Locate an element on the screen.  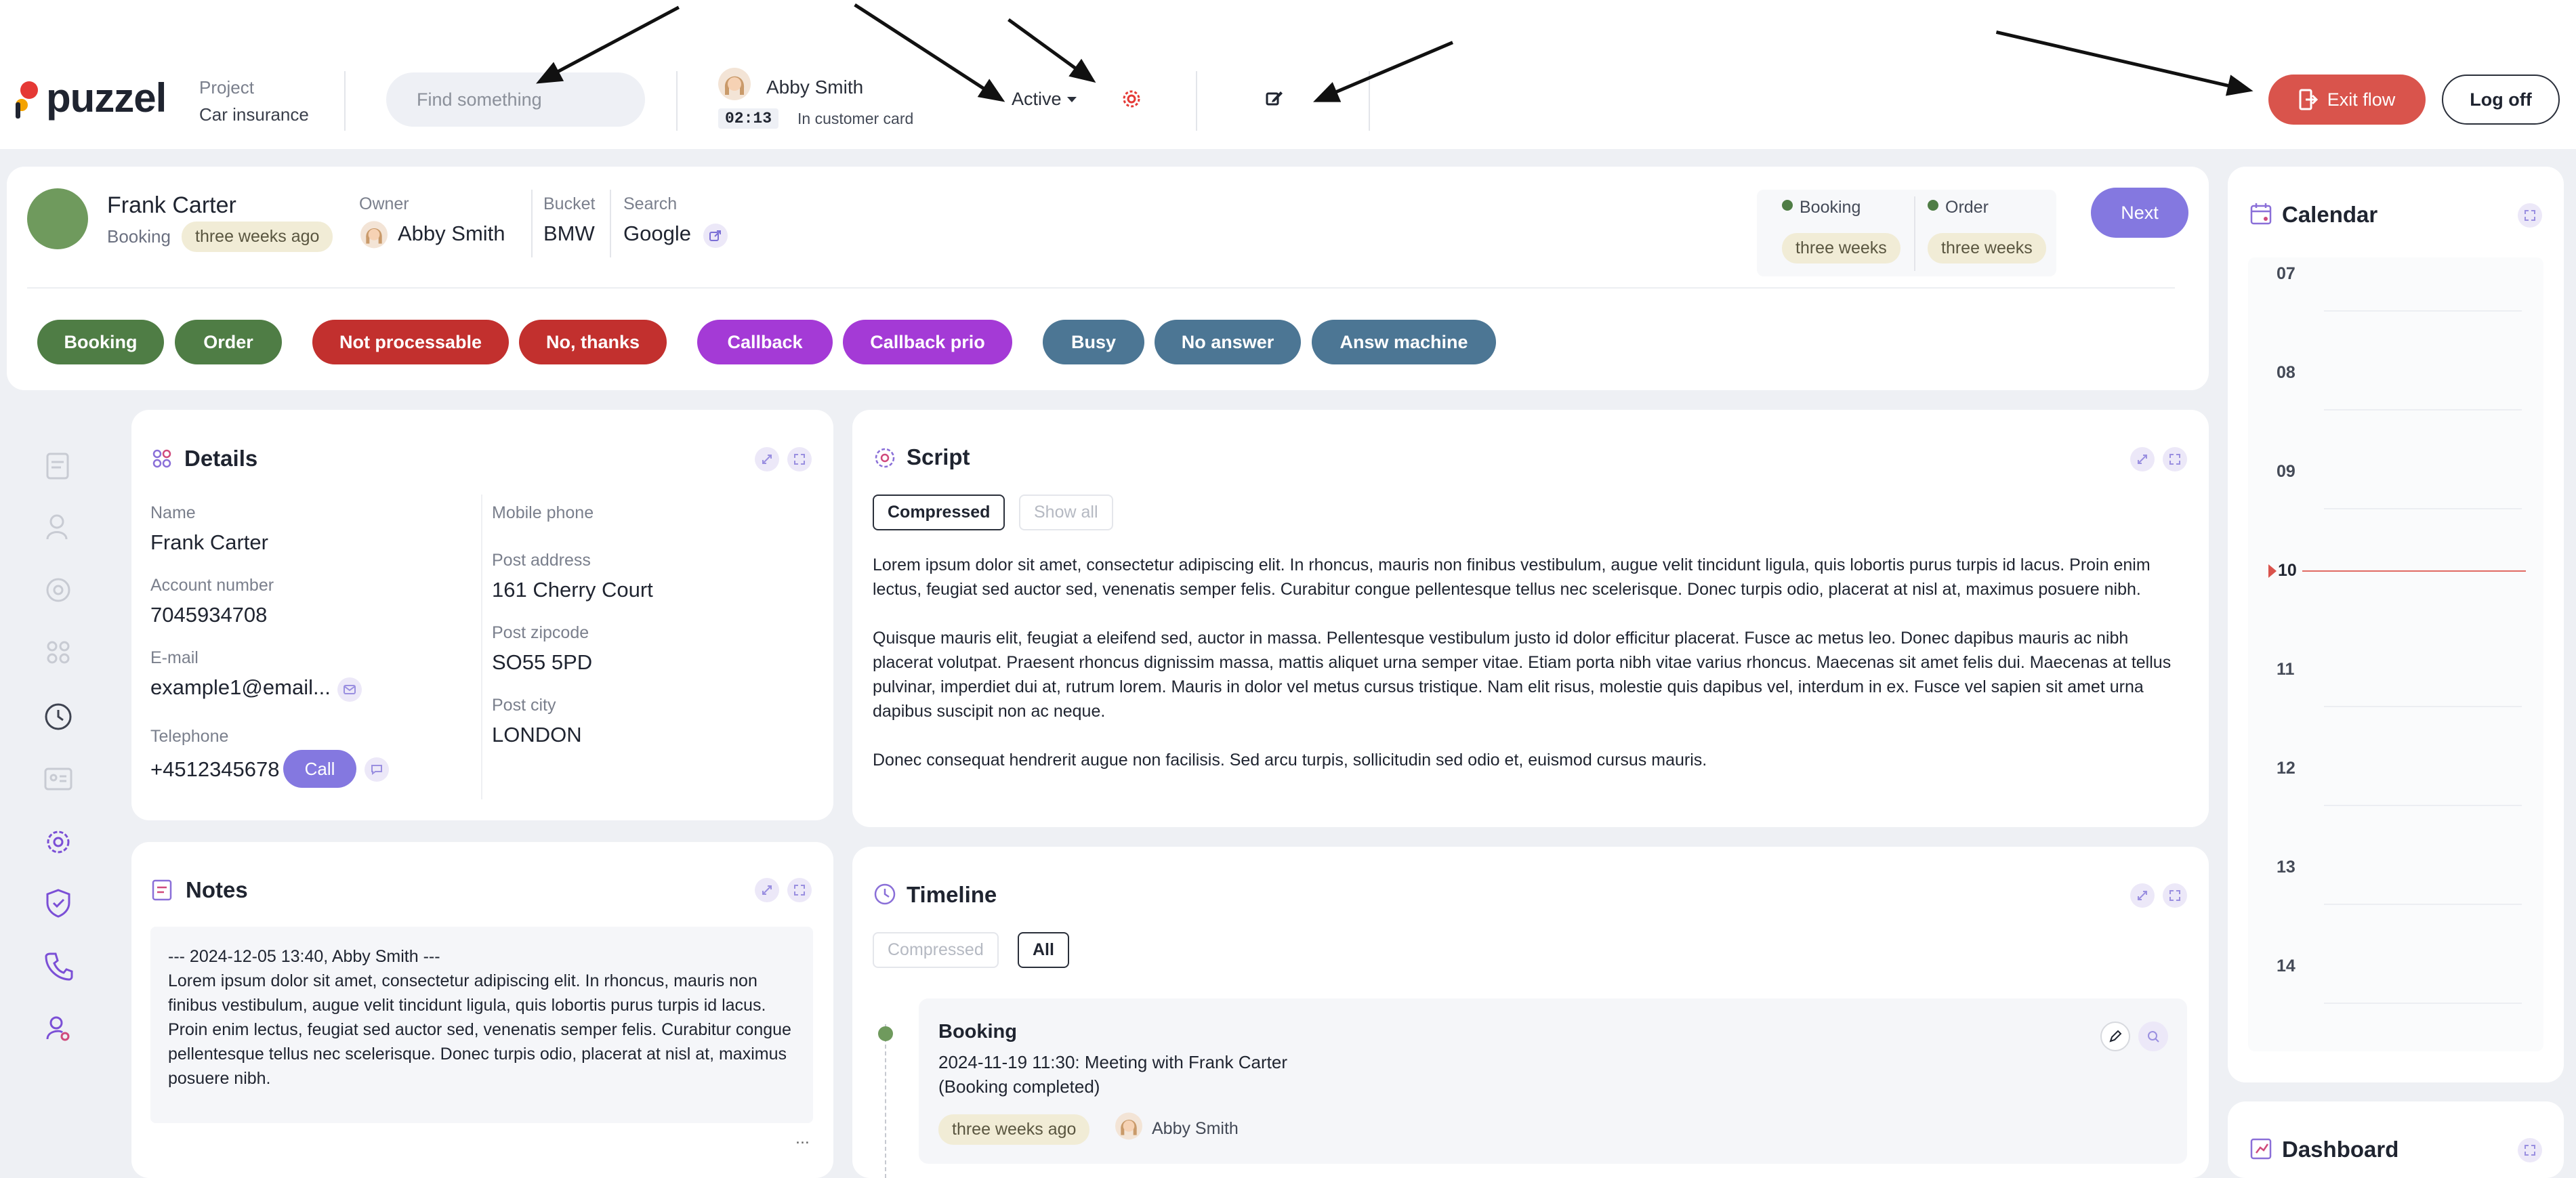
notes-header: --- 2024-12-05 13:40, Abby Smith --- is located at coordinates (304, 956).